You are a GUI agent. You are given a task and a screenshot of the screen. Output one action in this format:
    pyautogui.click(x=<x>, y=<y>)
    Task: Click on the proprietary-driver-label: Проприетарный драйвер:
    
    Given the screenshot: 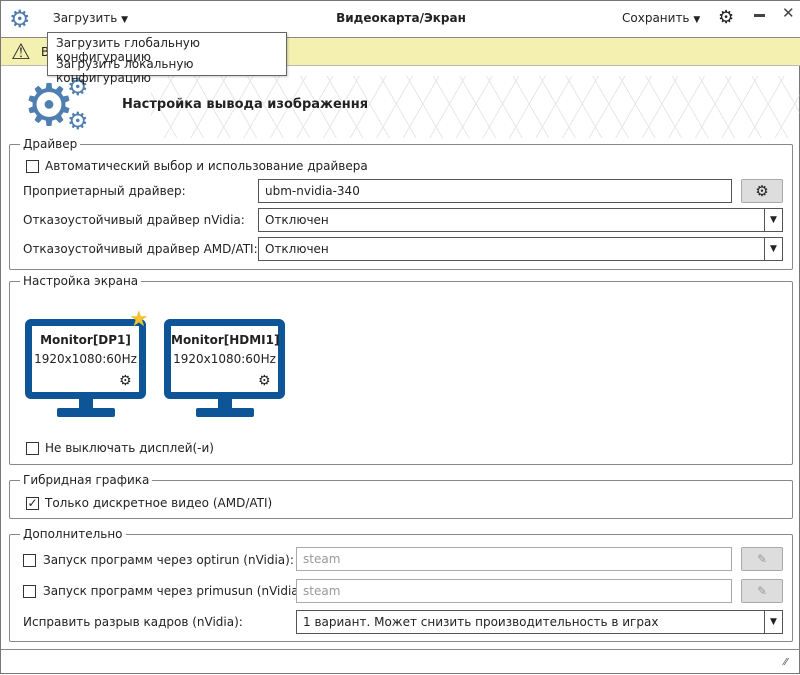 What is the action you would take?
    pyautogui.click(x=104, y=191)
    